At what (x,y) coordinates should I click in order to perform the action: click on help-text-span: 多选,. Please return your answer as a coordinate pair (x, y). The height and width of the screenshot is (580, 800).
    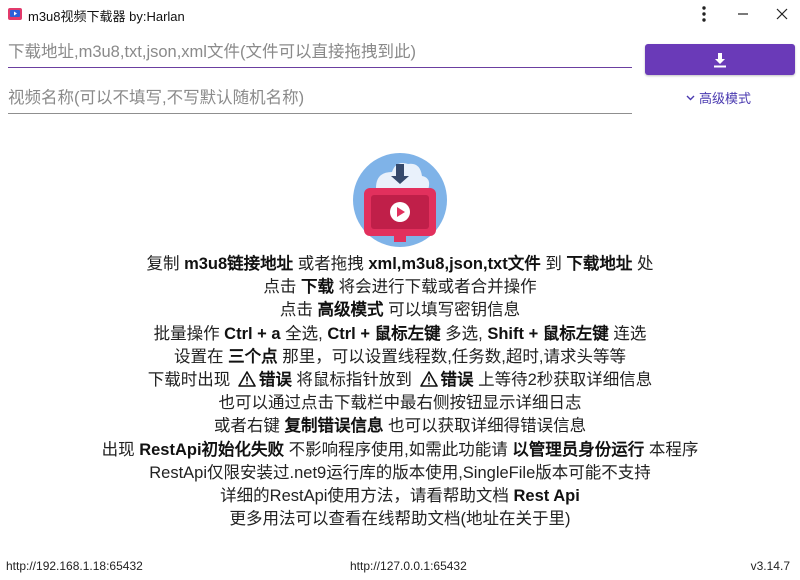
    Looking at the image, I should click on (464, 333).